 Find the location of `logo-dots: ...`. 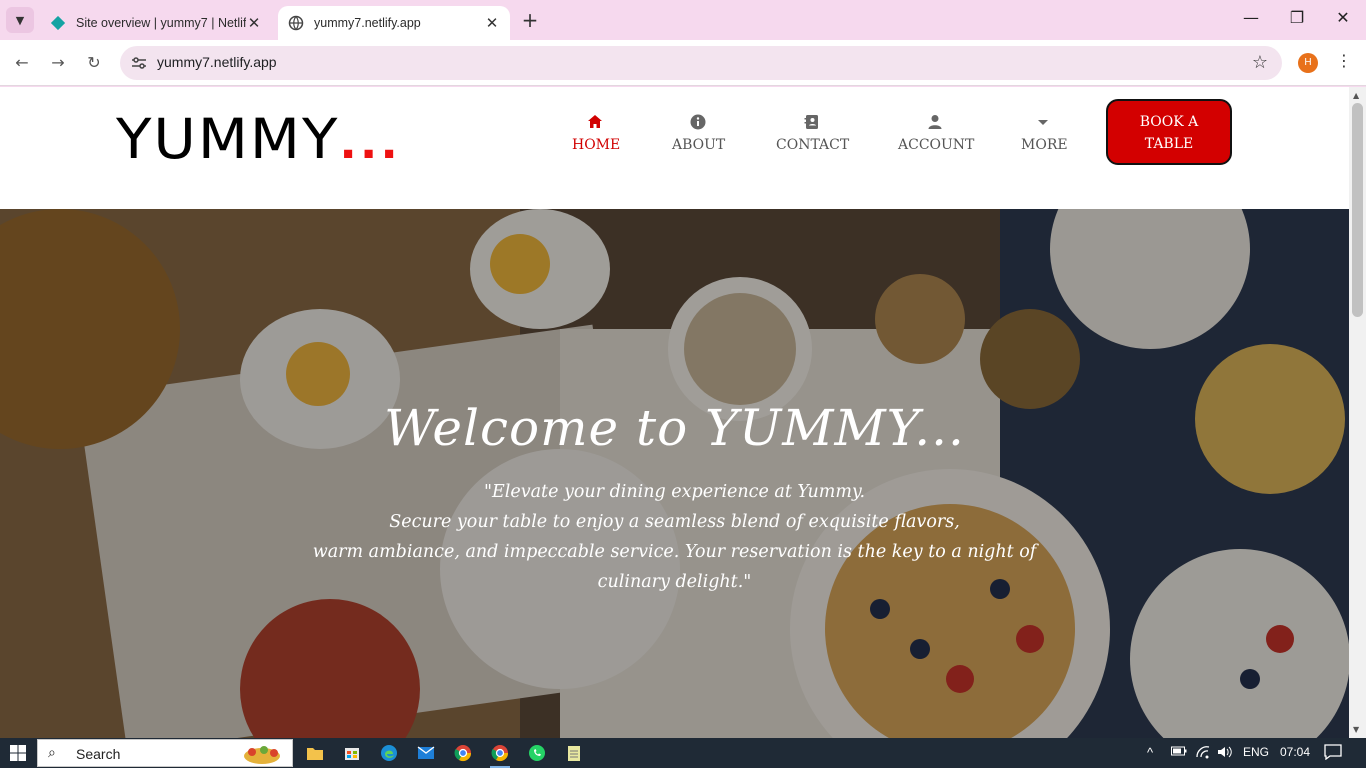

logo-dots: ... is located at coordinates (370, 143).